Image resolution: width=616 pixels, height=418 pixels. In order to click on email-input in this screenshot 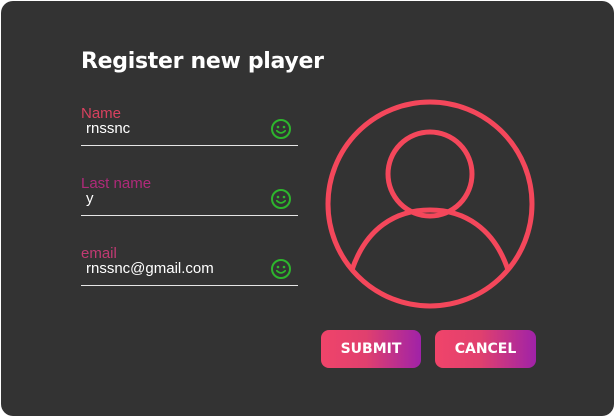, I will do `click(176, 269)`.